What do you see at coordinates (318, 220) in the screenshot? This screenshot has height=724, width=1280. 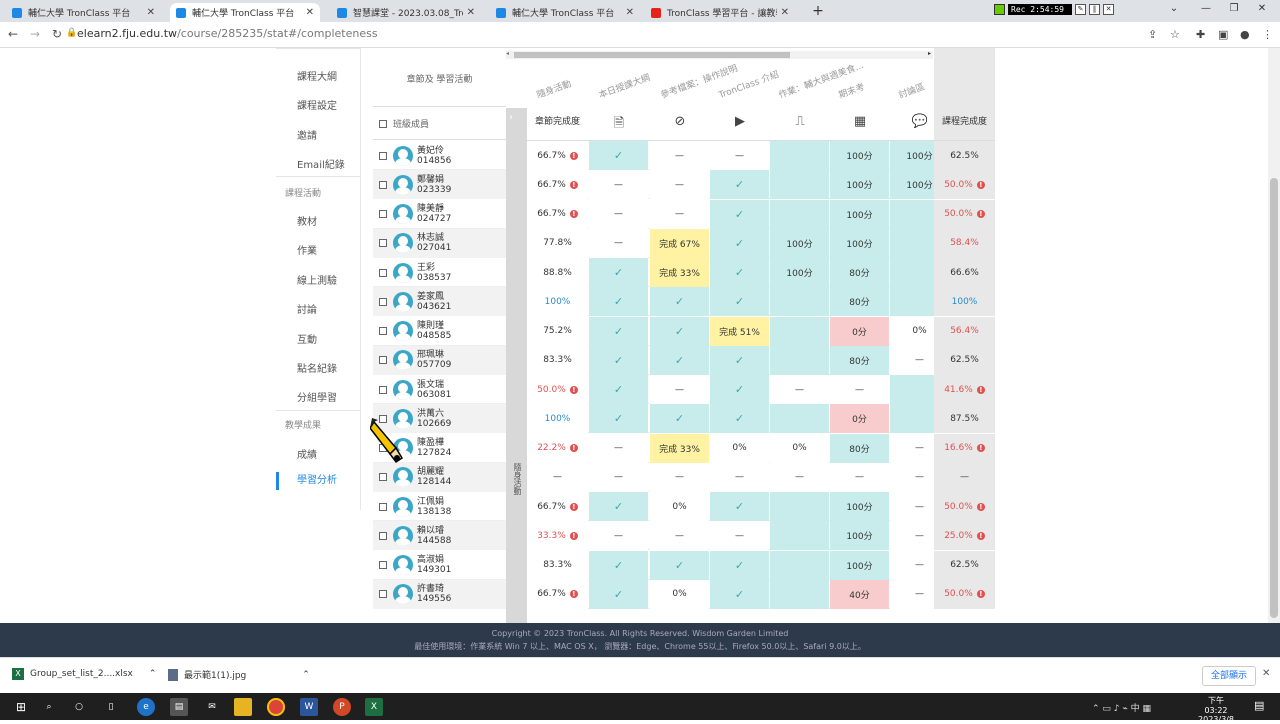 I see `sidebar-item-materials: 教材` at bounding box center [318, 220].